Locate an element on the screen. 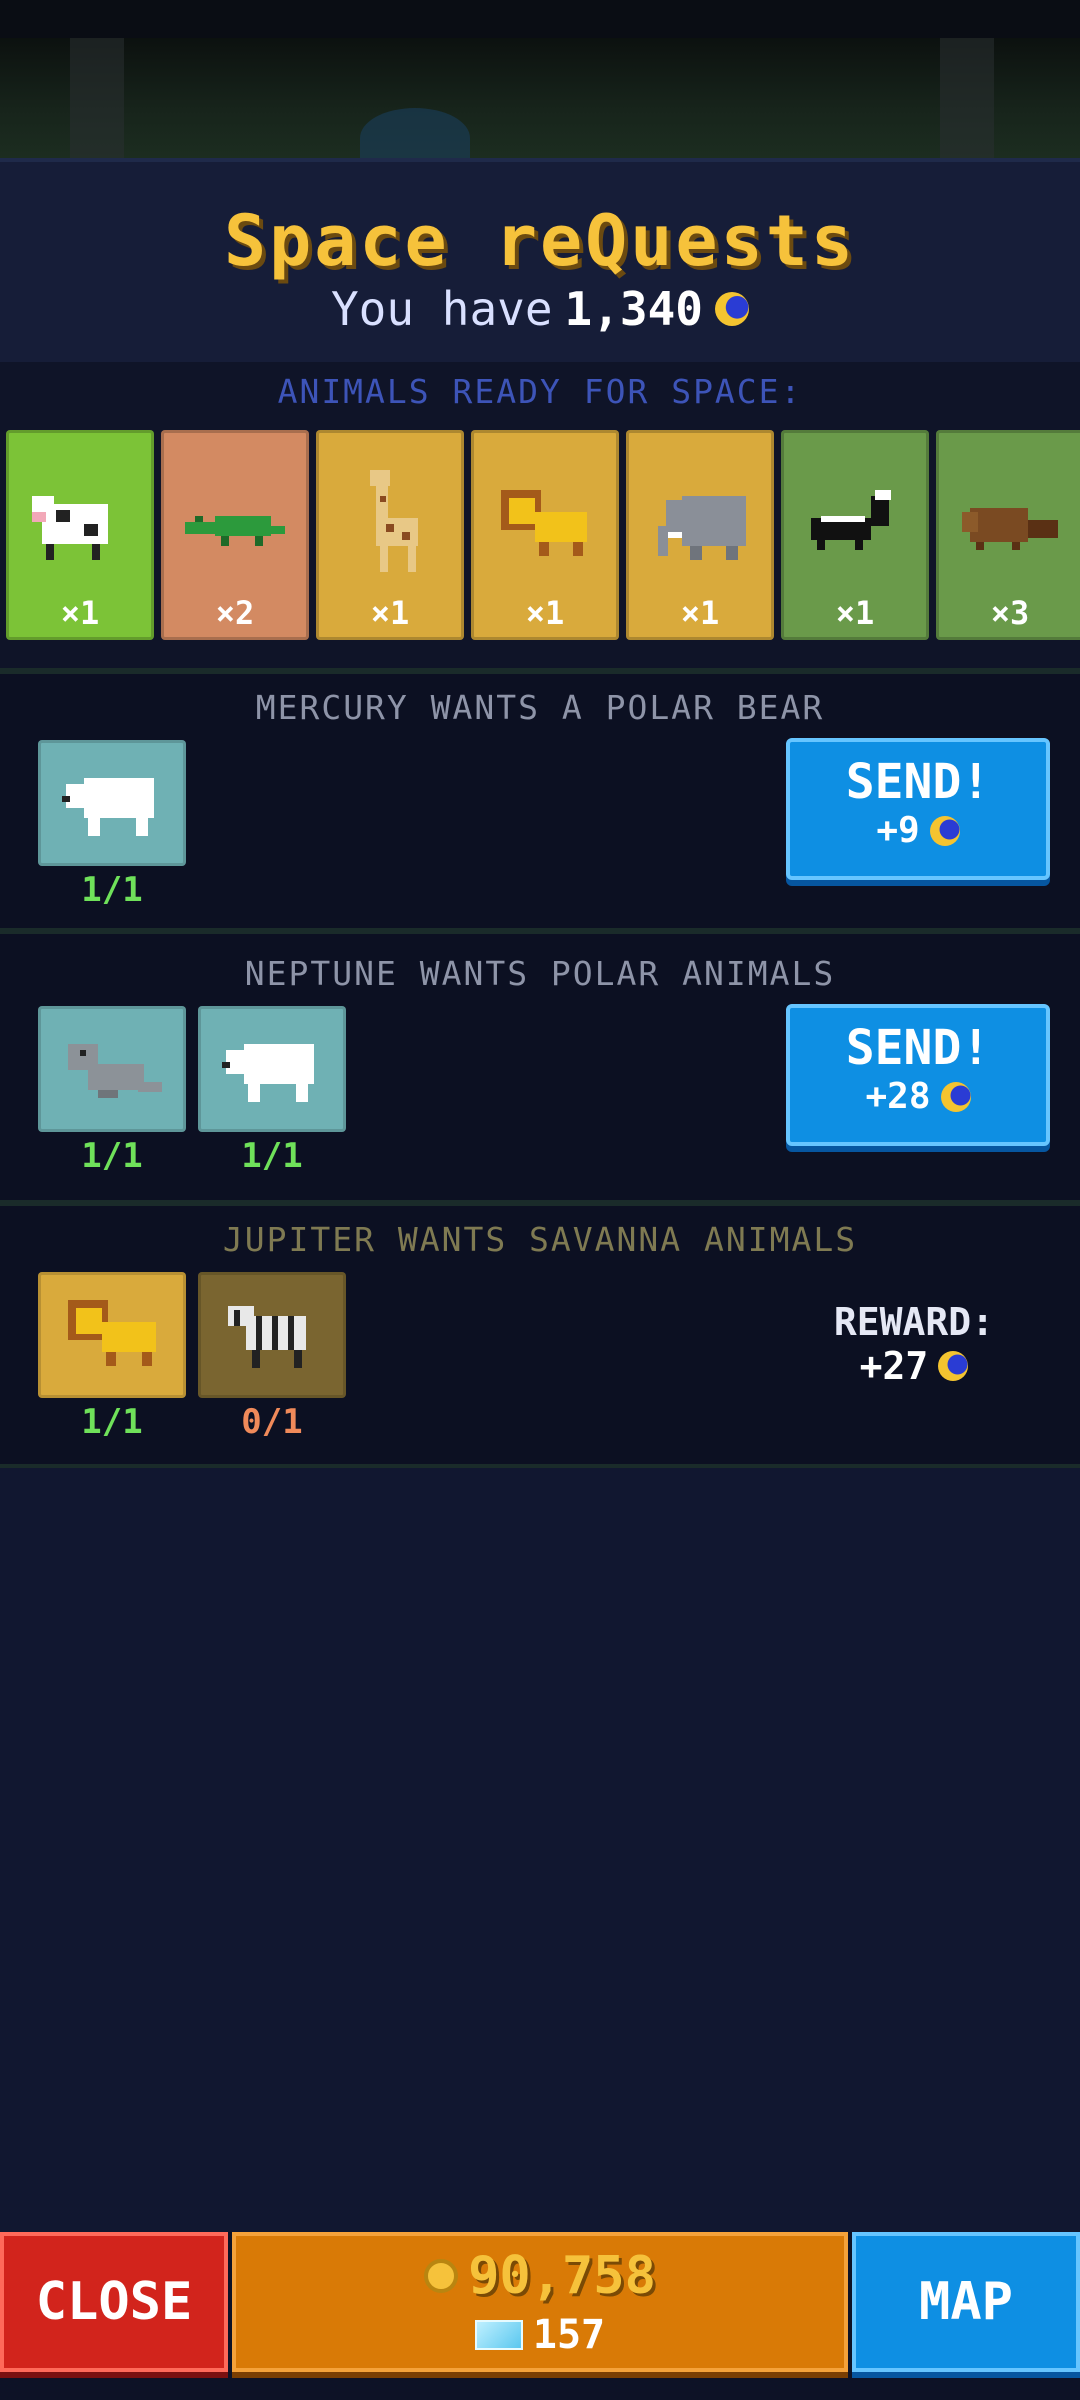  ready-tile-cow: ×1 is located at coordinates (80, 535).